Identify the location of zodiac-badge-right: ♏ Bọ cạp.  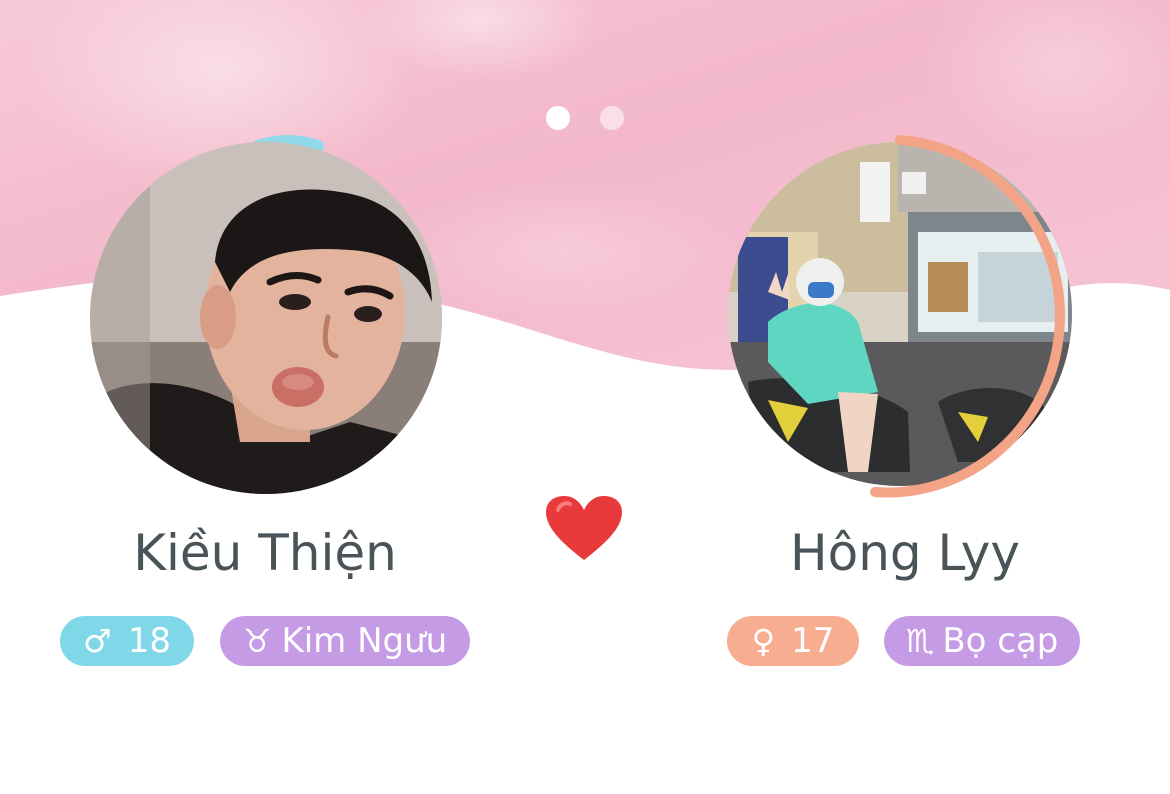
(982, 641).